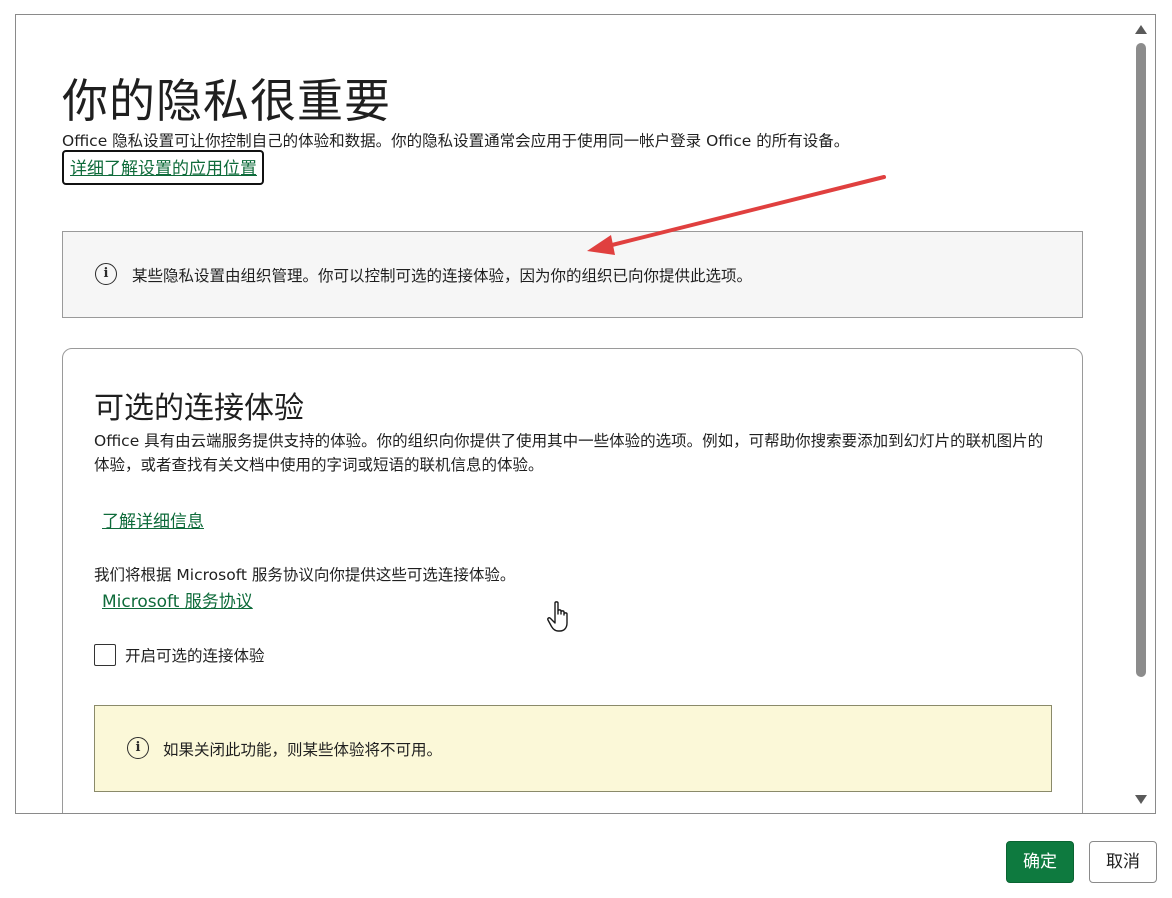 The height and width of the screenshot is (898, 1172). Describe the element at coordinates (1141, 29) in the screenshot. I see `scroll-up-icon` at that location.